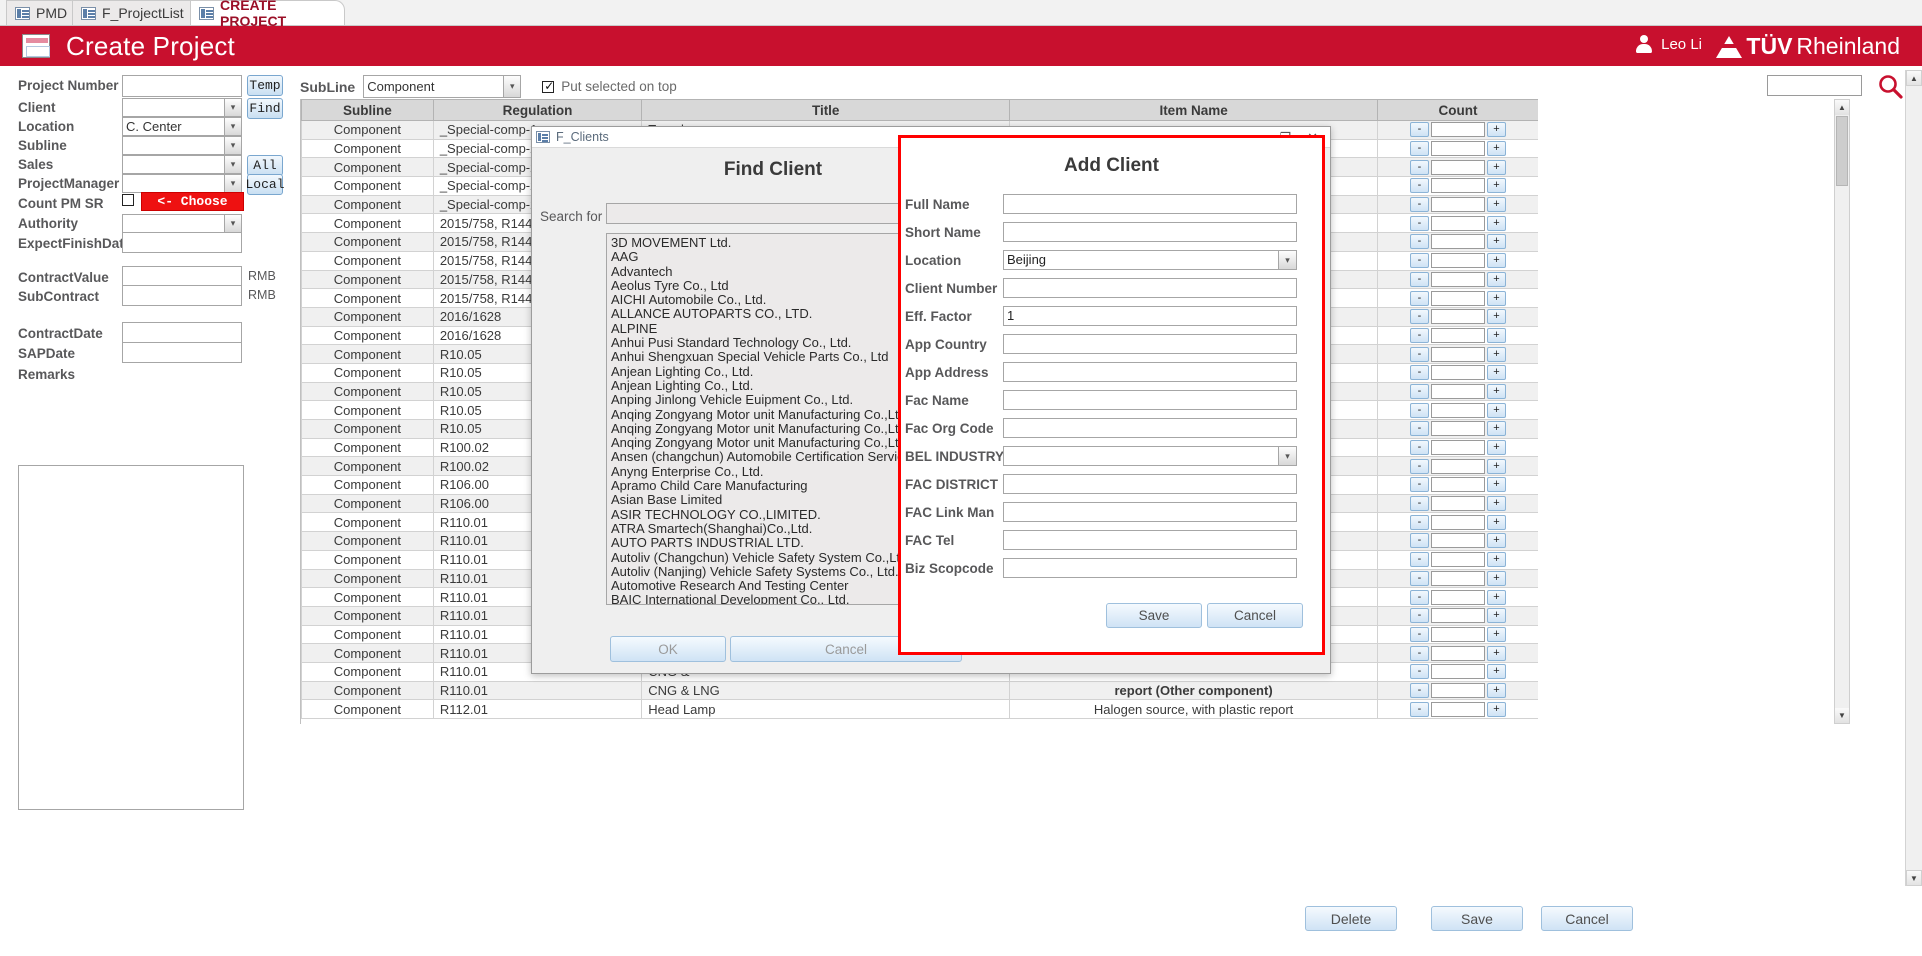  Describe the element at coordinates (1913, 478) in the screenshot. I see `window-scrollbar: ▲ ▼` at that location.